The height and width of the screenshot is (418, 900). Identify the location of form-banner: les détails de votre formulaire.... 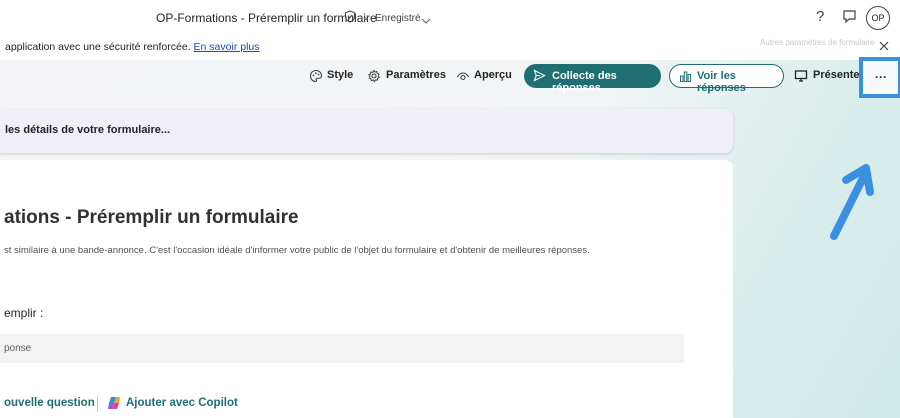
(366, 131).